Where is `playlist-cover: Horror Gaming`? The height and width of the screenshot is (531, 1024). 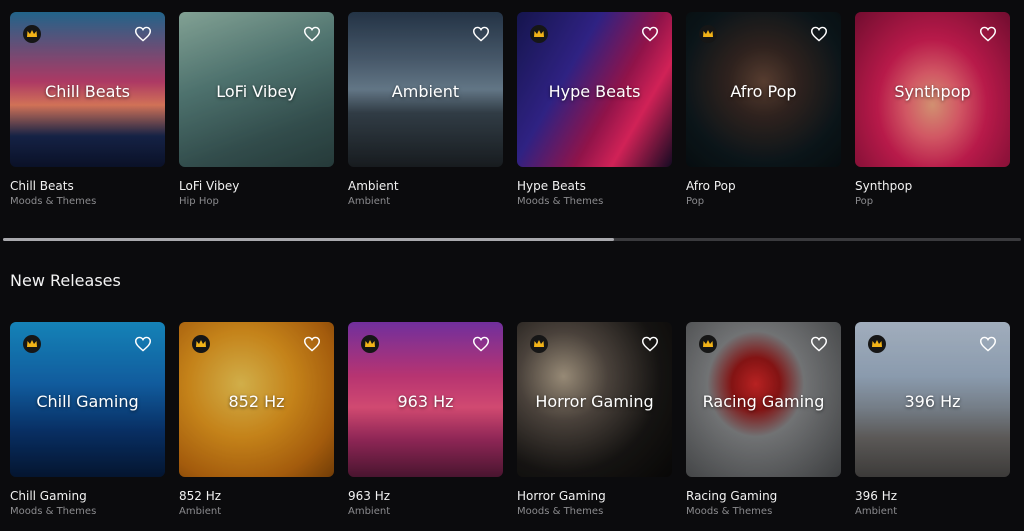 playlist-cover: Horror Gaming is located at coordinates (594, 399).